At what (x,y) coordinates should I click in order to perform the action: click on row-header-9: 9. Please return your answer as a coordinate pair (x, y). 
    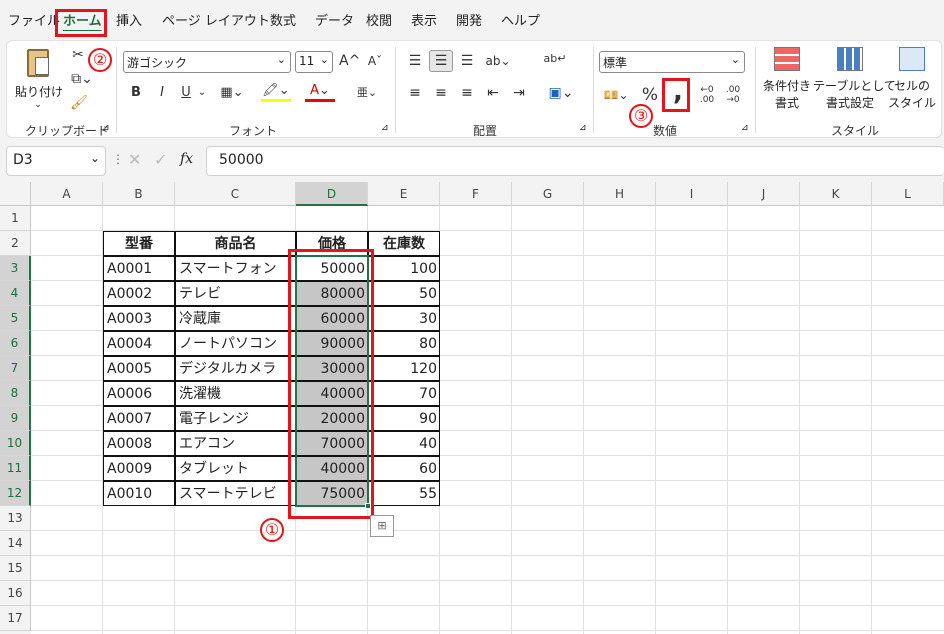
    Looking at the image, I should click on (15, 418).